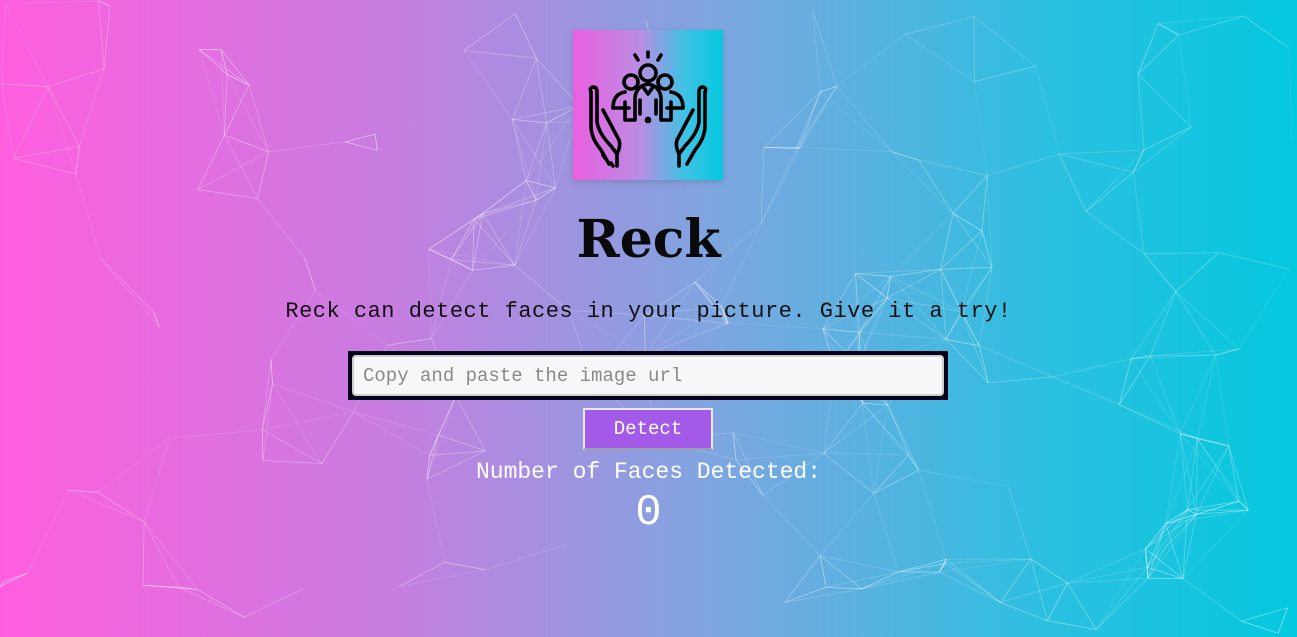 The width and height of the screenshot is (1297, 637). Describe the element at coordinates (648, 429) in the screenshot. I see `detect-button: Detect` at that location.